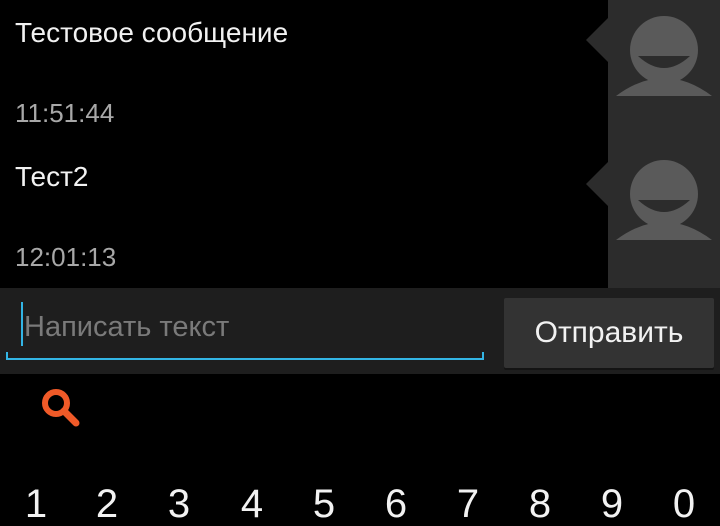 This screenshot has width=720, height=526. Describe the element at coordinates (107, 504) in the screenshot. I see `key-digit: 2` at that location.